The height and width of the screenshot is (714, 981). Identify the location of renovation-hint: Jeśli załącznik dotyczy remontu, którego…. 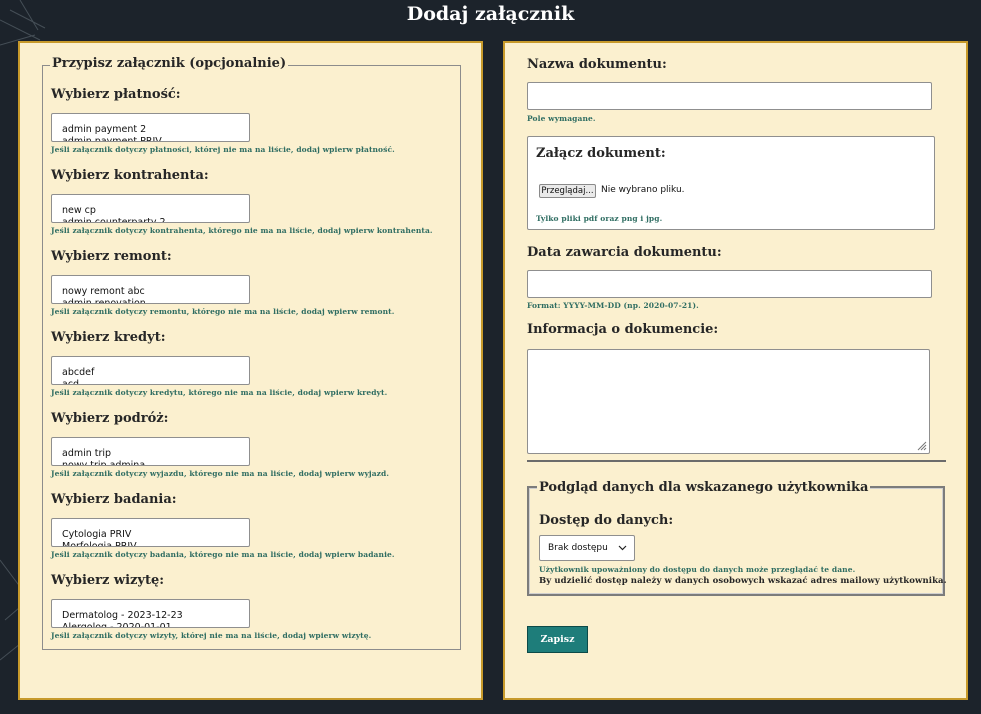
(223, 311).